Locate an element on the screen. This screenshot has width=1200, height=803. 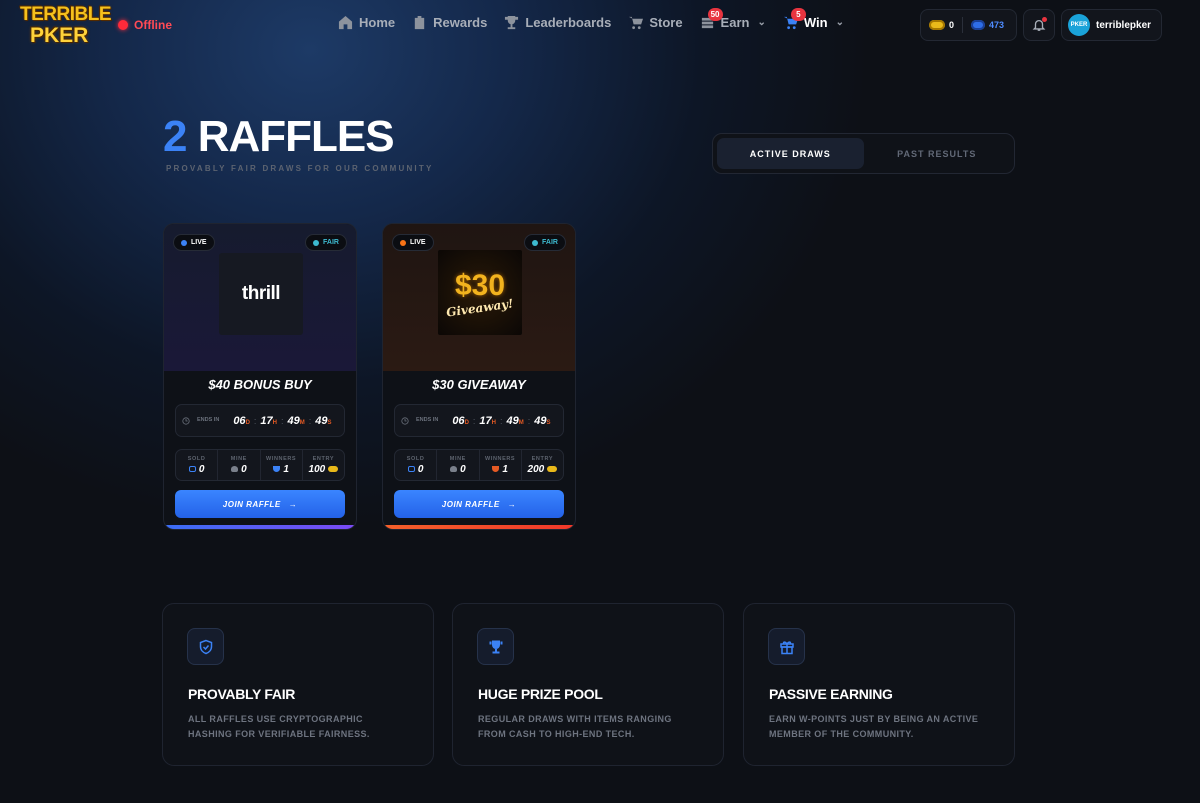
username: terriblepker is located at coordinates (1124, 25).